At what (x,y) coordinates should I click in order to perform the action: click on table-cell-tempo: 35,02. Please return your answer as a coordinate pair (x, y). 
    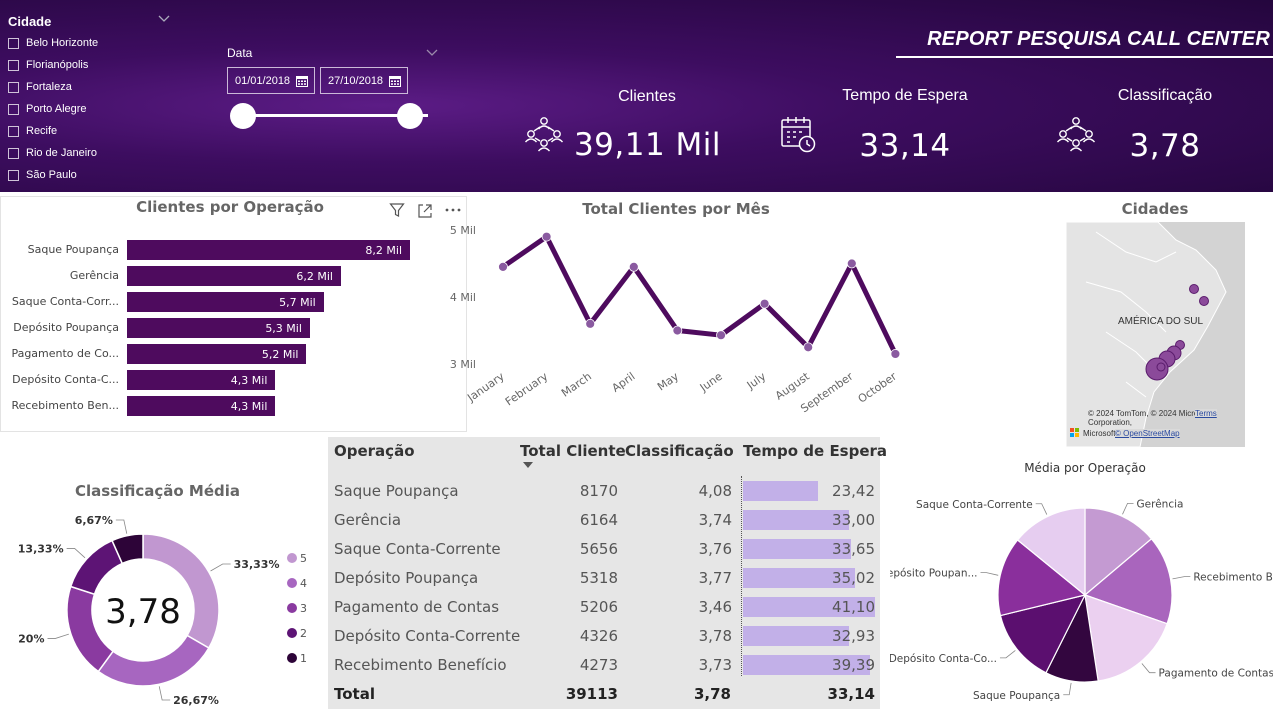
    Looking at the image, I should click on (853, 578).